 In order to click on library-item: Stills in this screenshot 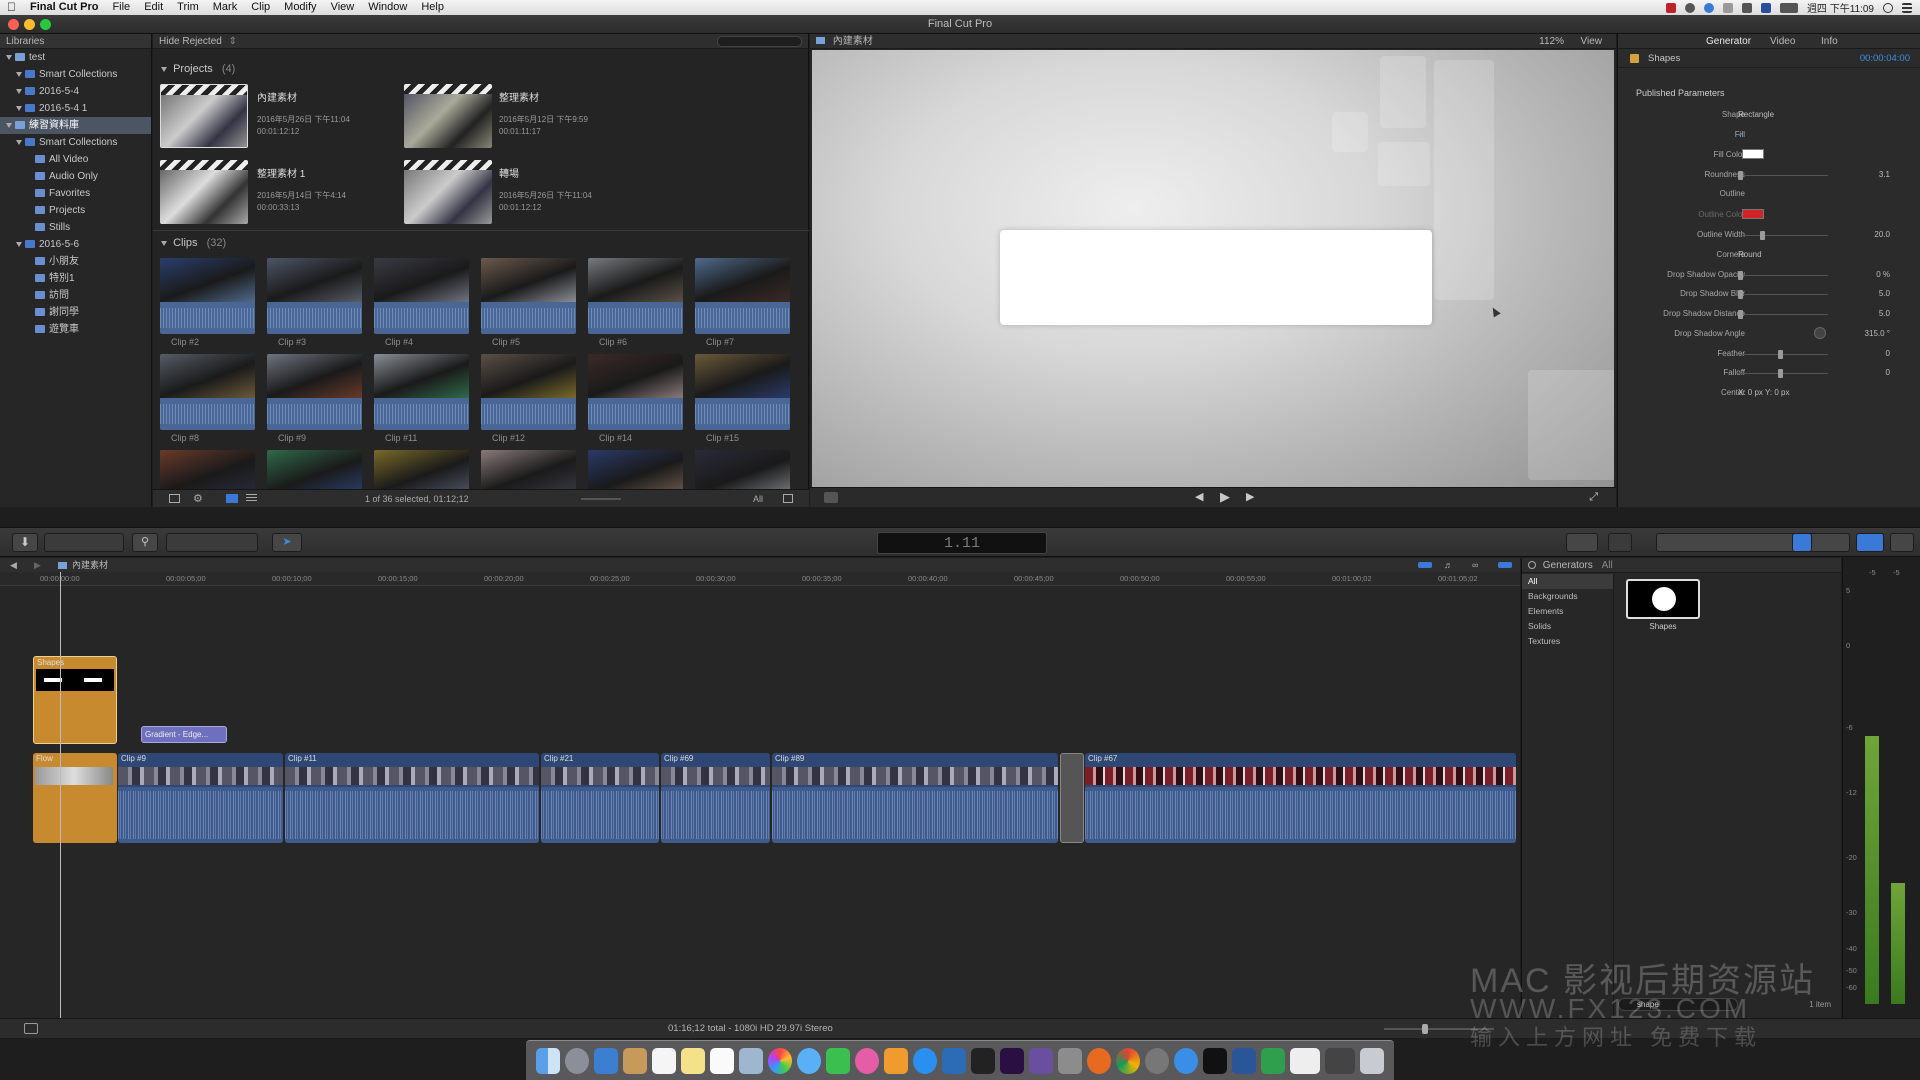, I will do `click(75, 227)`.